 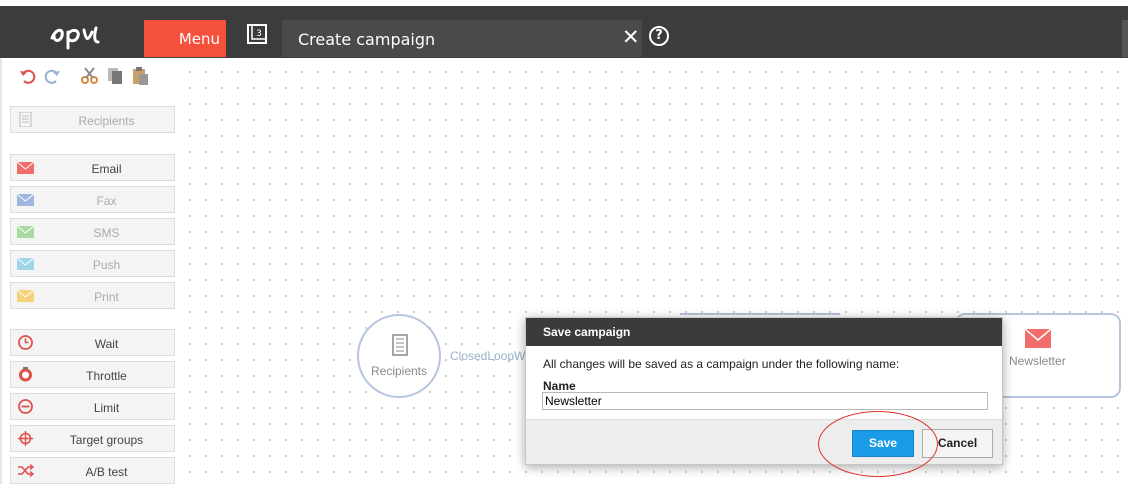 What do you see at coordinates (764, 332) in the screenshot?
I see `dialog-title: Save campaign` at bounding box center [764, 332].